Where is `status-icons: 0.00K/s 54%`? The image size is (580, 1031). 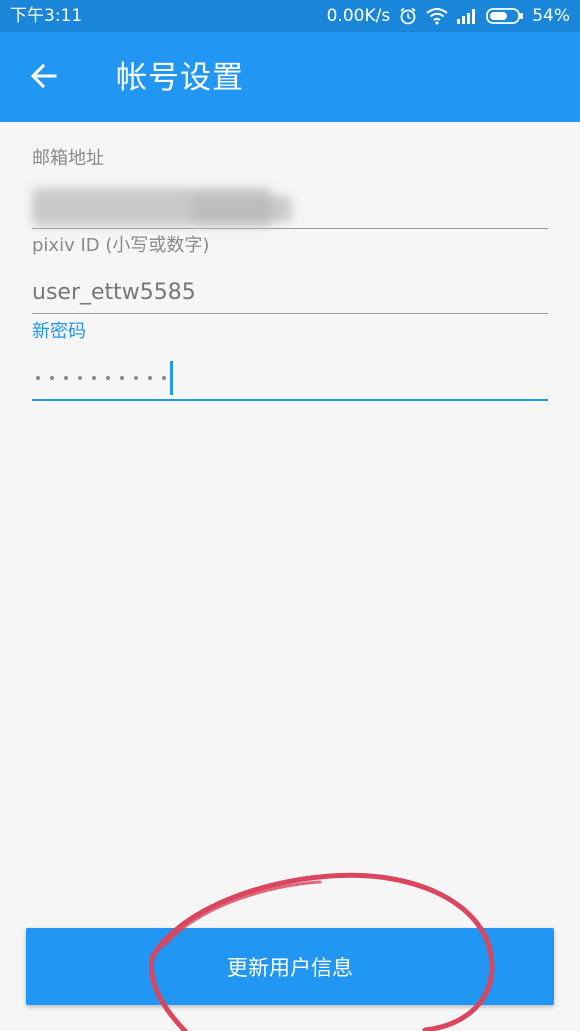 status-icons: 0.00K/s 54% is located at coordinates (448, 16).